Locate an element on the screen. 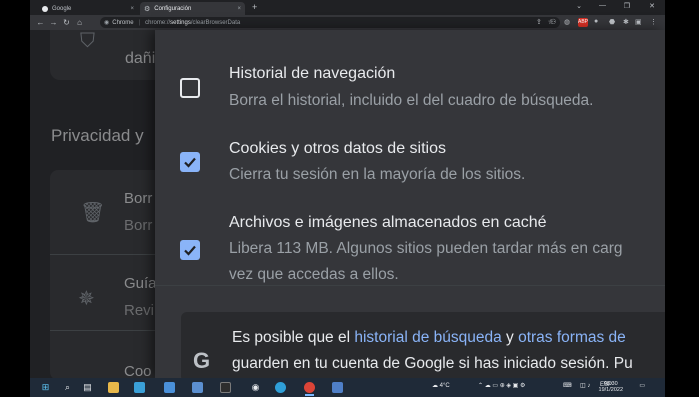 The height and width of the screenshot is (397, 699). google-favicon-icon is located at coordinates (45, 8).